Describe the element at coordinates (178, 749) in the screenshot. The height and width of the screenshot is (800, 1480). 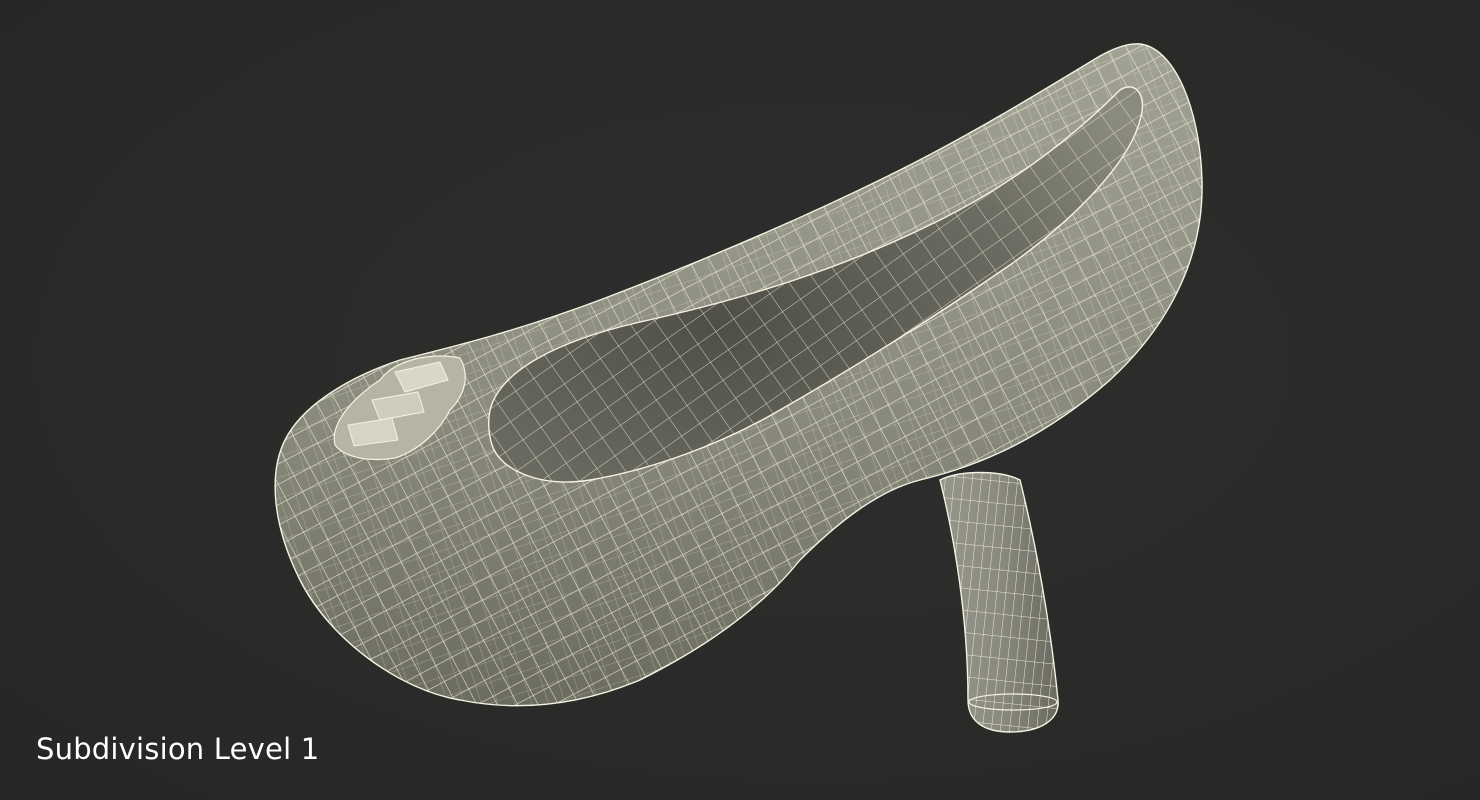
I see `subdivision-level-caption: Subdivision Level 1` at that location.